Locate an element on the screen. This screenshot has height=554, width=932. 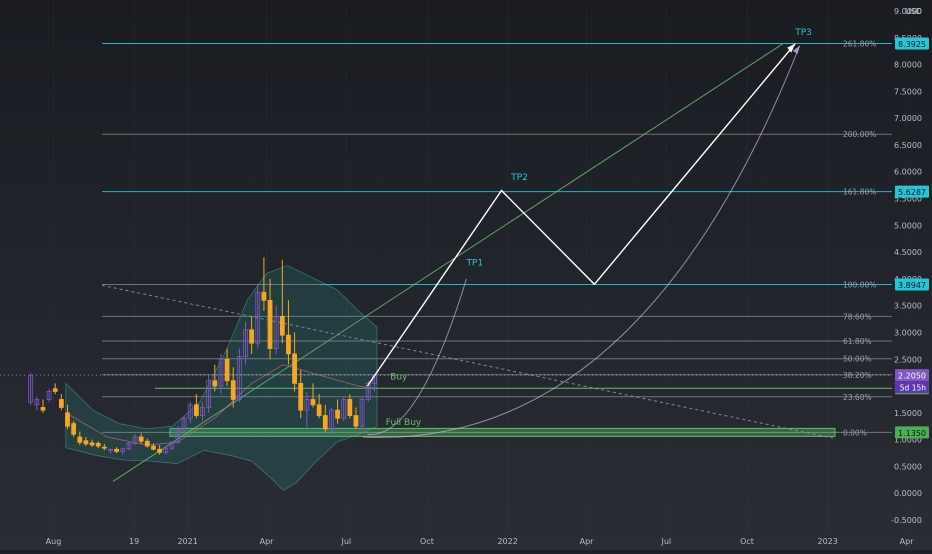
price-tag-text: 1.1350 is located at coordinates (912, 433).